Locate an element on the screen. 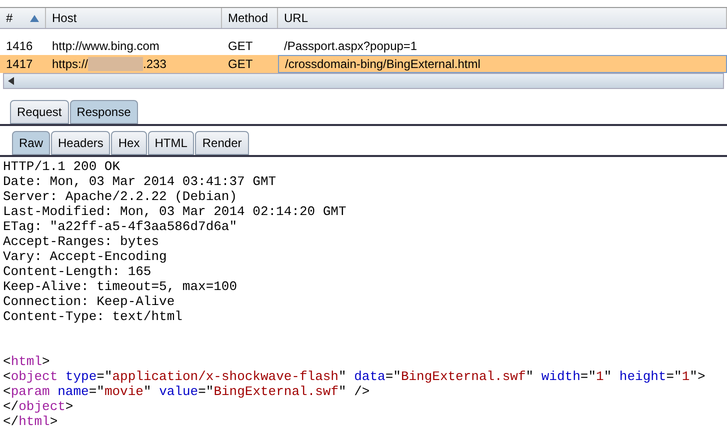 Image resolution: width=727 pixels, height=429 pixels. code-line: Last-Modified: Mon, 03 Mar 2014 02:14:20 GMT is located at coordinates (175, 211).